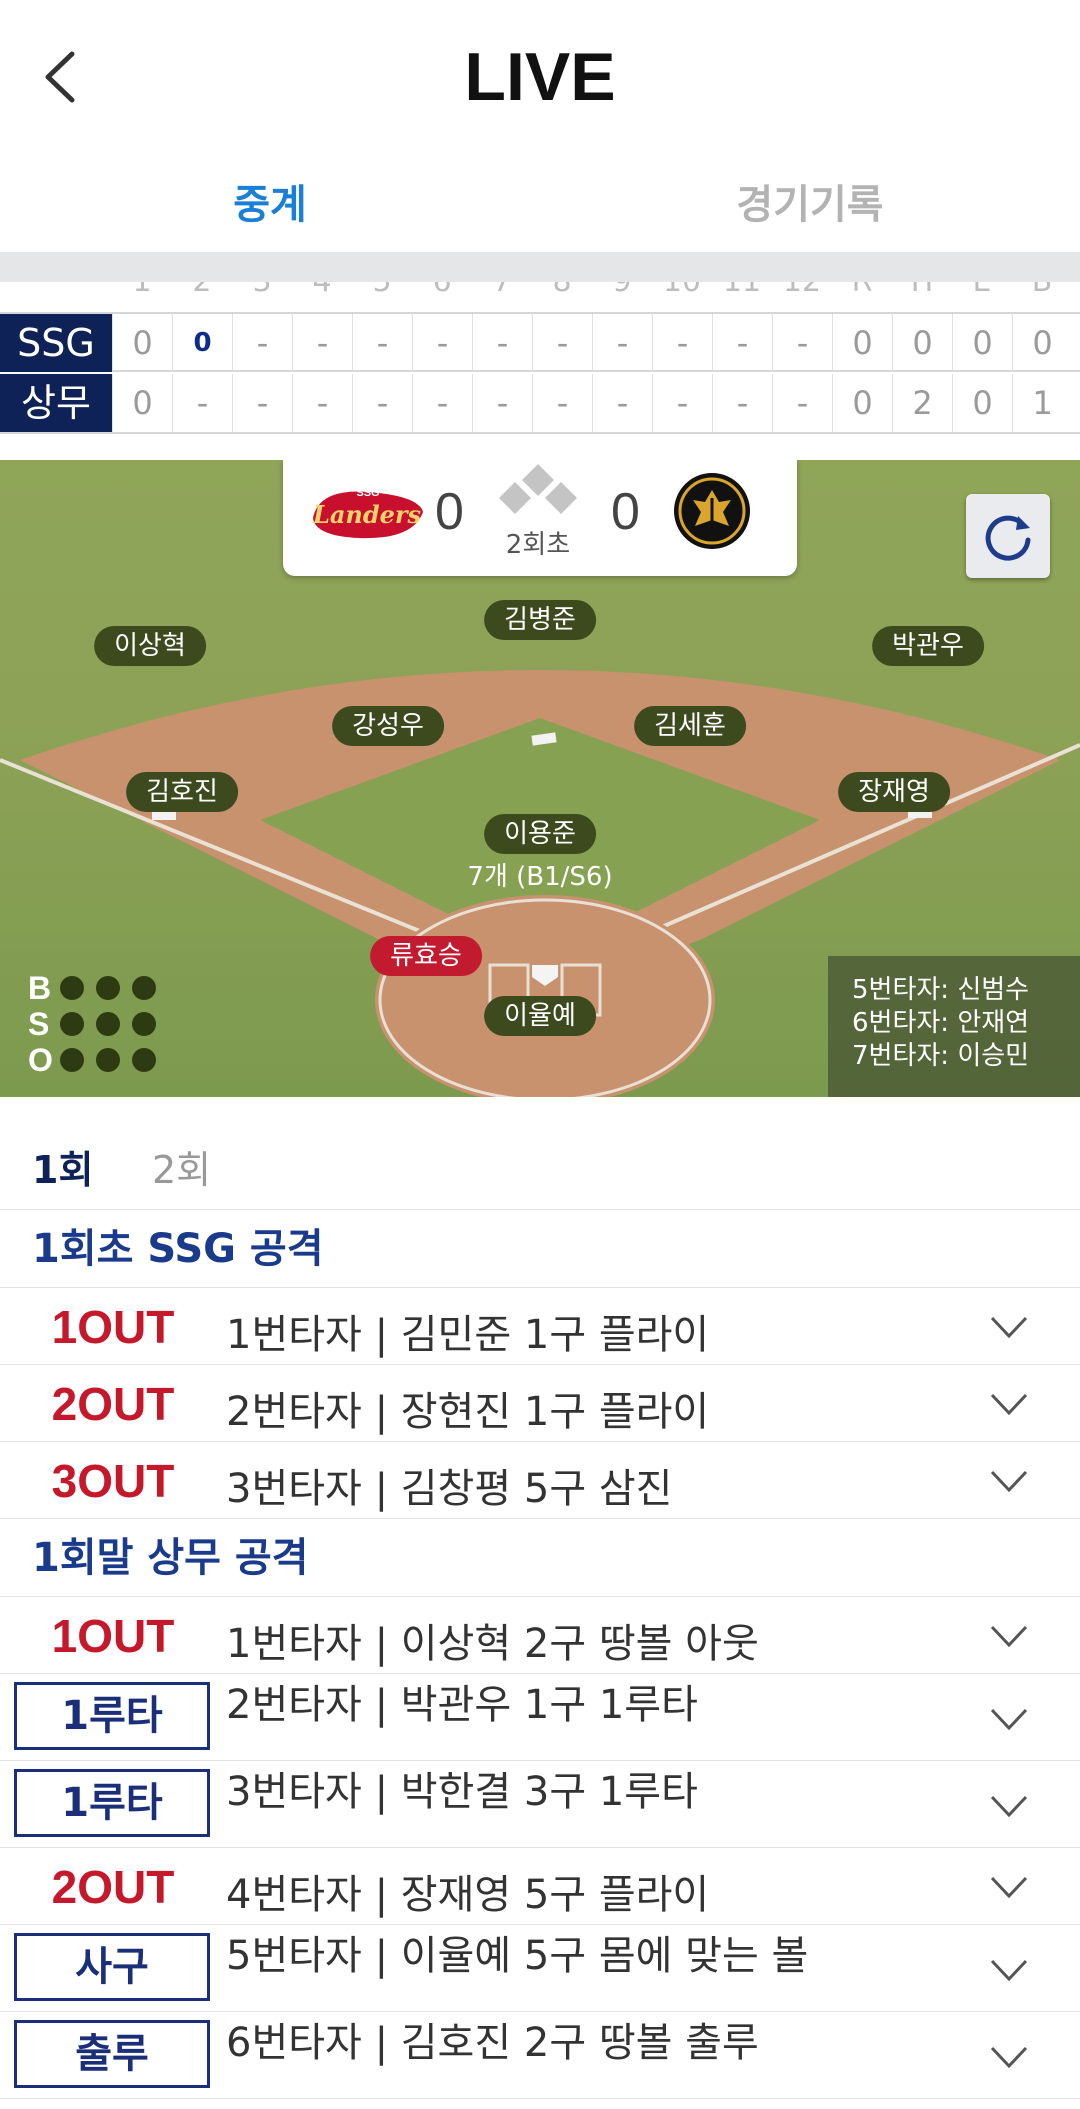 The image size is (1080, 2109). I want to click on tab-bar: 중계 경기기록, so click(540, 205).